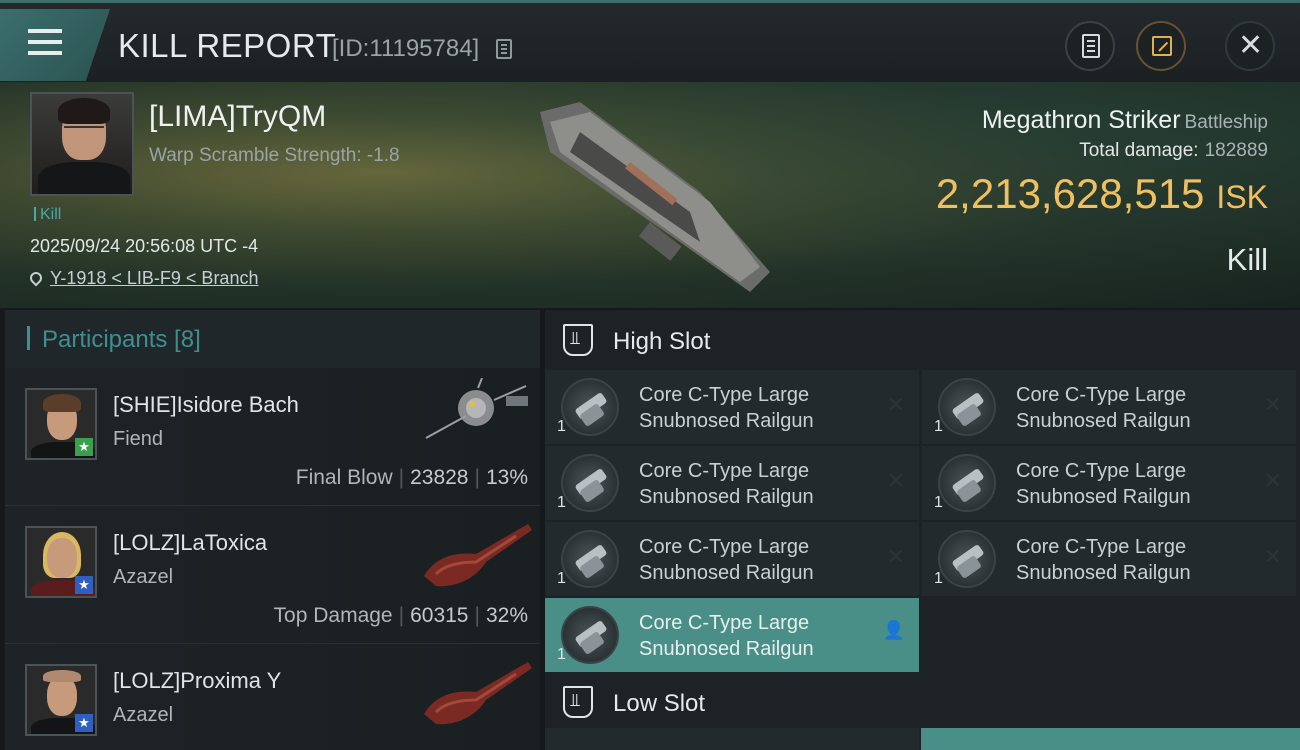 The height and width of the screenshot is (750, 1300). I want to click on location-text: Y-1918 < LIB-F9 < Branch, so click(154, 278).